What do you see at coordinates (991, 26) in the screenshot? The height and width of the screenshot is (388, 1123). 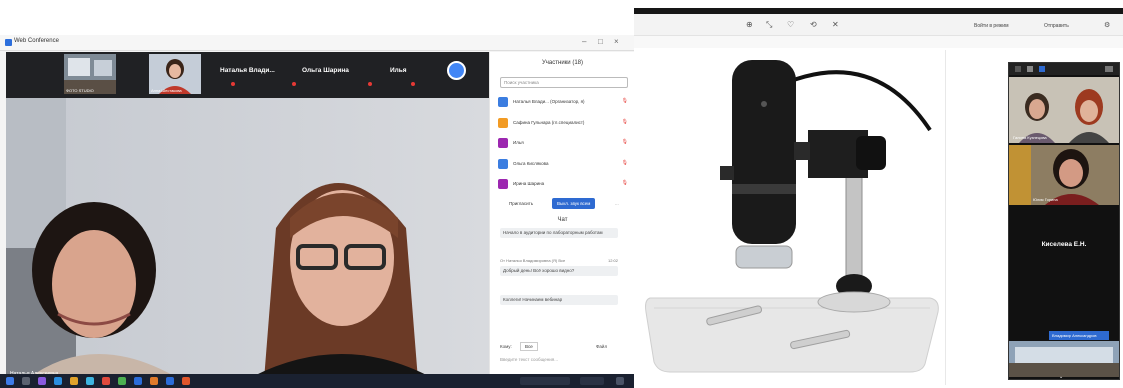 I see `present-mode-button: Войти в режим` at bounding box center [991, 26].